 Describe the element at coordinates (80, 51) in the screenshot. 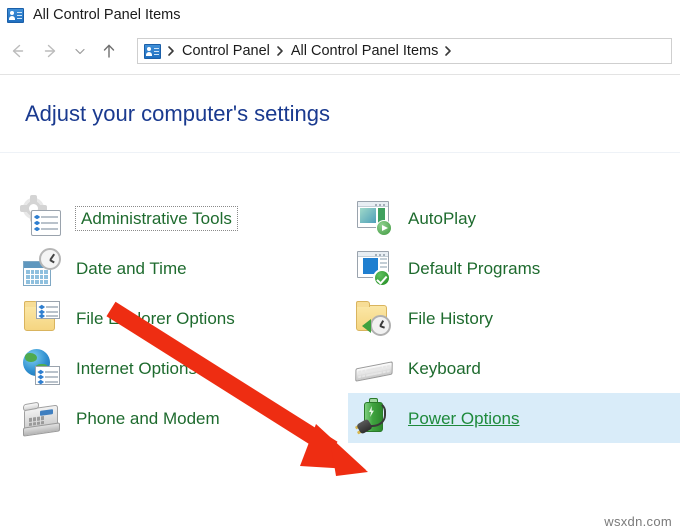

I see `chevron-down-icon` at that location.